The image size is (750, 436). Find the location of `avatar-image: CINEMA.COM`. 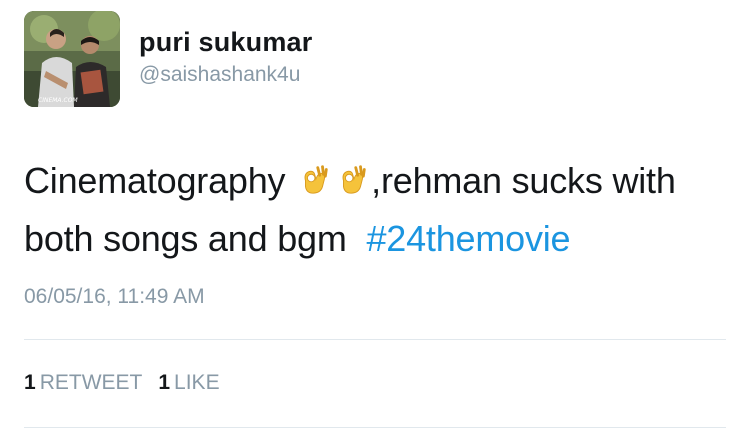

avatar-image: CINEMA.COM is located at coordinates (72, 59).